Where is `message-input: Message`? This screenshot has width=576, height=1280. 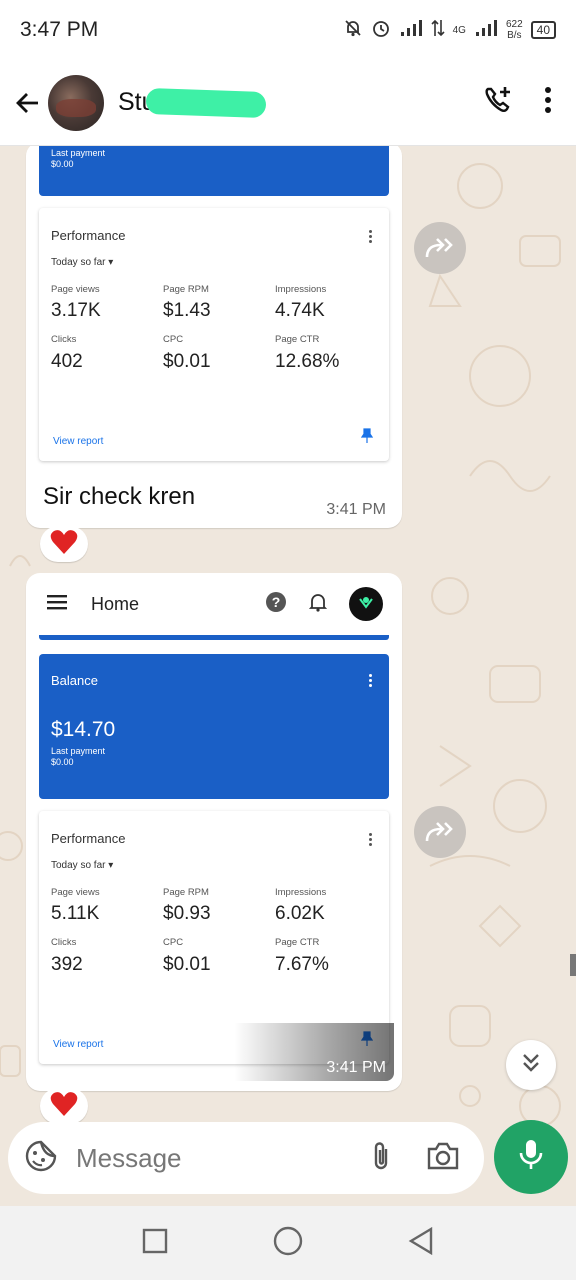
message-input: Message is located at coordinates (129, 1158).